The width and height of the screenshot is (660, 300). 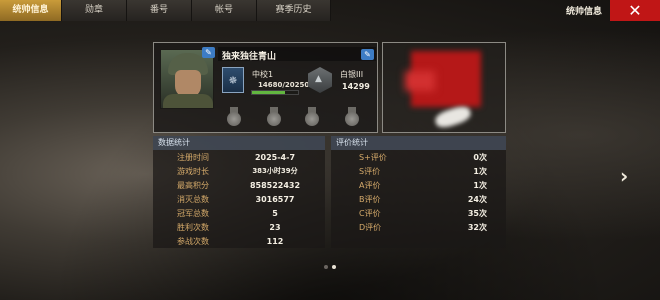 What do you see at coordinates (334, 267) in the screenshot?
I see `page-dot-active` at bounding box center [334, 267].